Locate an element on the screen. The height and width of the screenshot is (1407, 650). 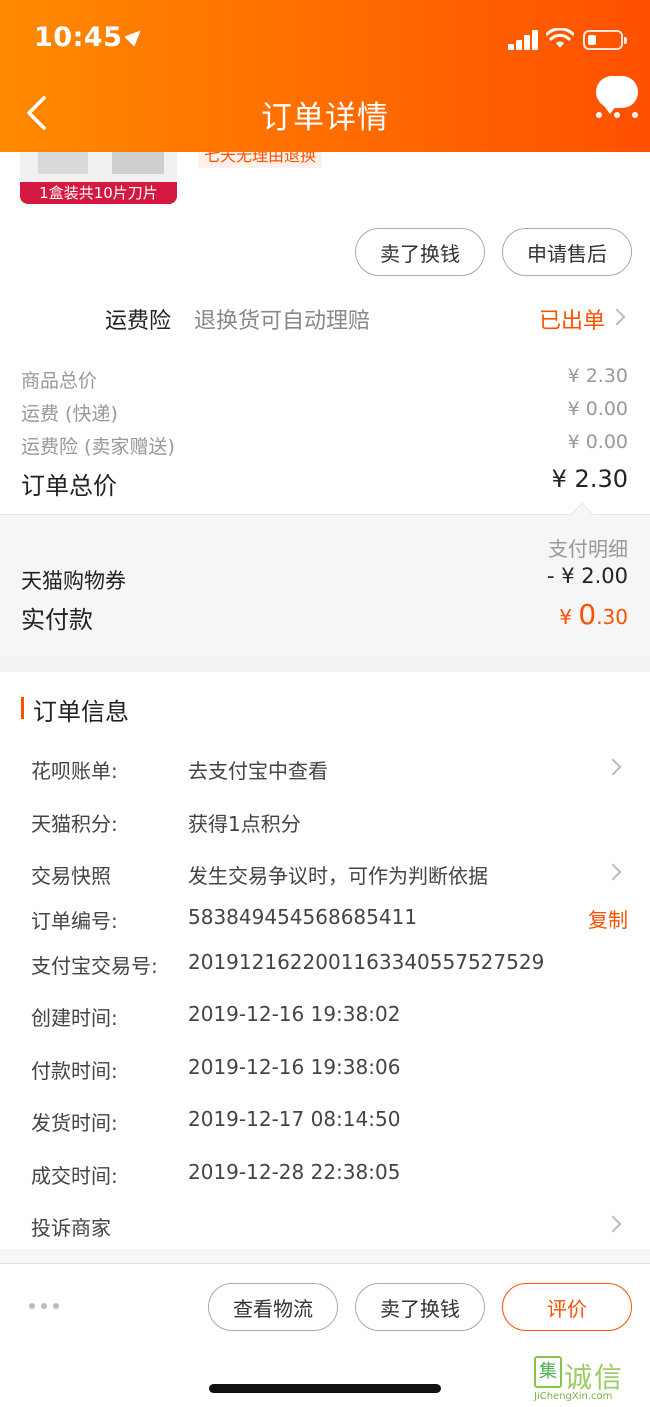
shipping-fee-value: ¥ 0.00 is located at coordinates (597, 409).